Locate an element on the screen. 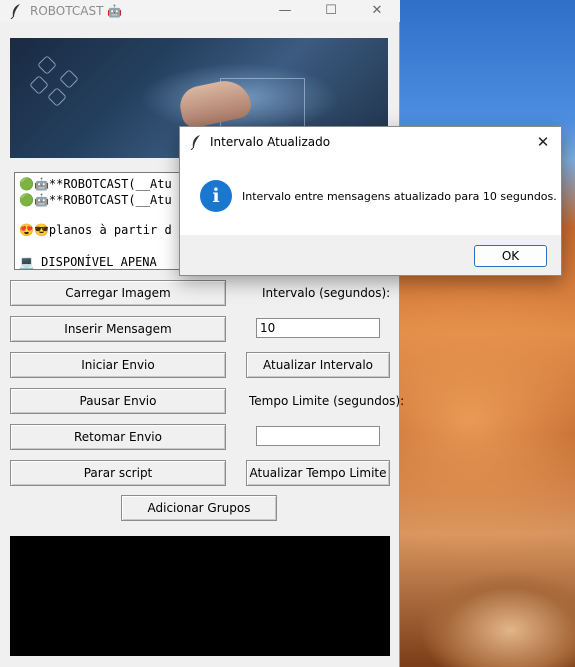  ok-button: OK is located at coordinates (510, 256).